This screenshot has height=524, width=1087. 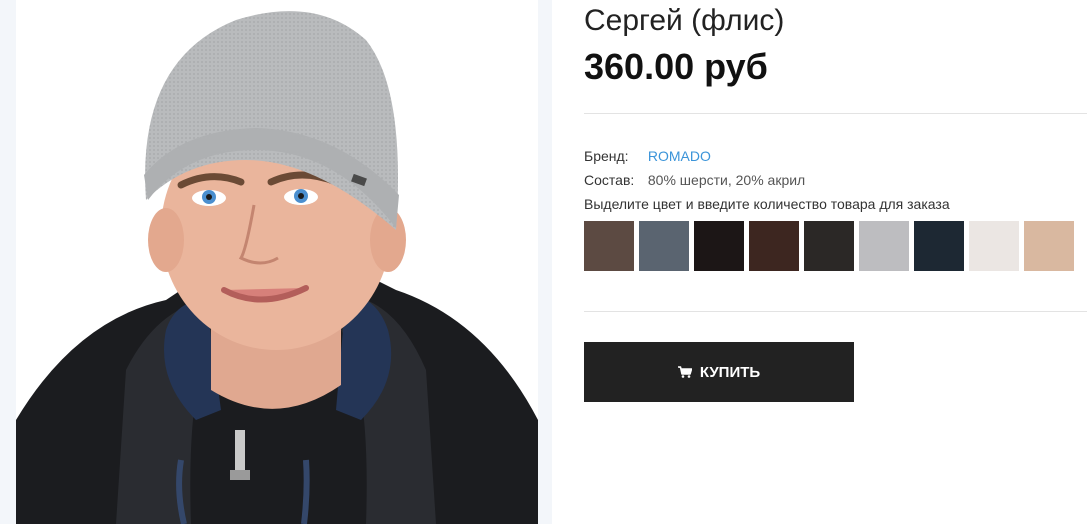 I want to click on brand-label: Бренд:, so click(x=606, y=156).